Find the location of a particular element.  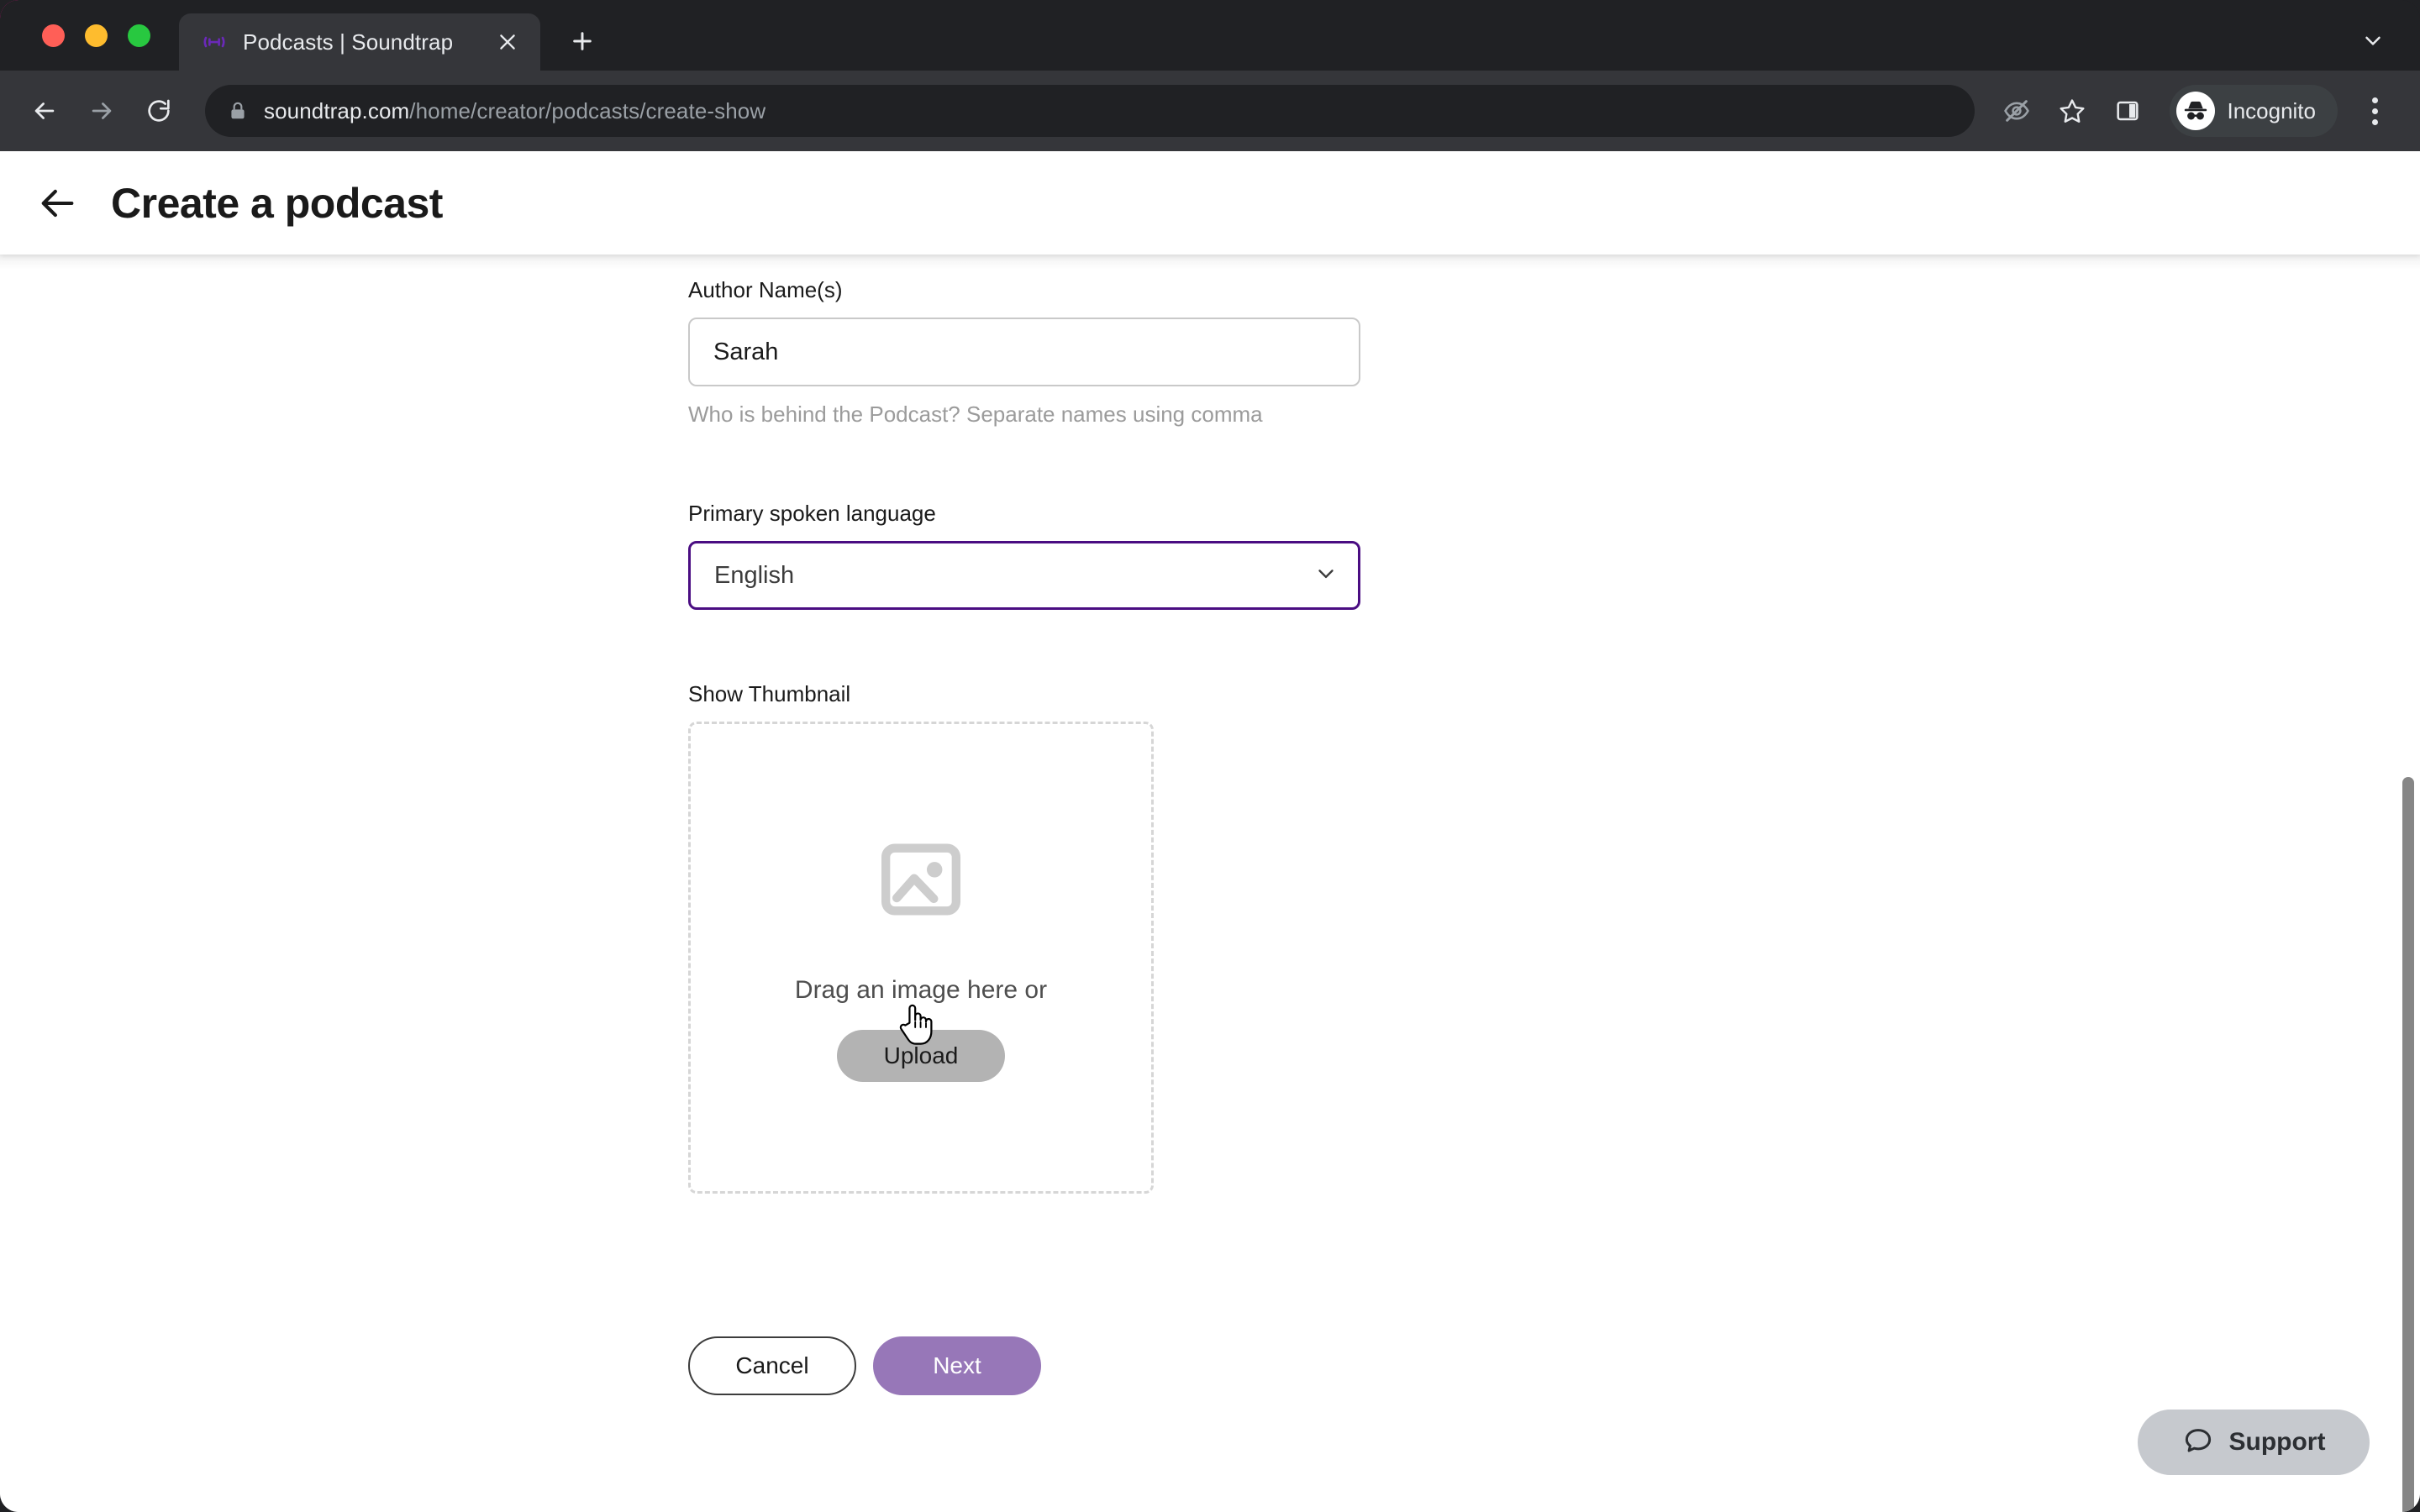

app-header: Create a podcast is located at coordinates (1210, 203).